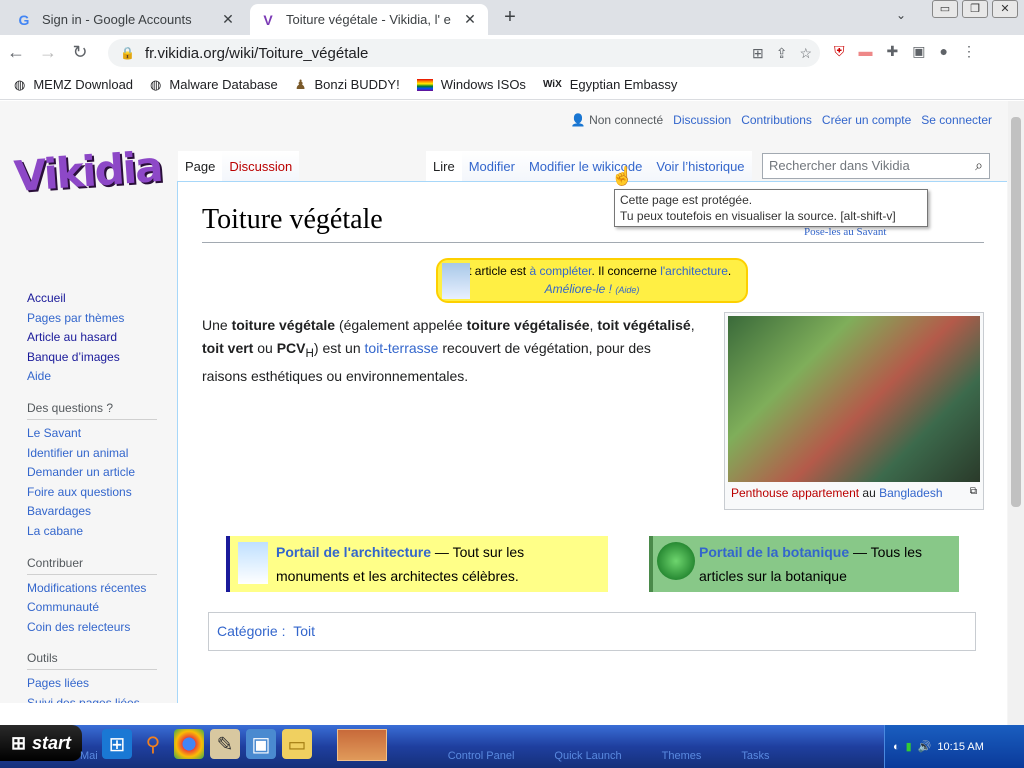 Image resolution: width=1024 pixels, height=768 pixels. Describe the element at coordinates (189, 744) in the screenshot. I see `chrome-icon` at that location.